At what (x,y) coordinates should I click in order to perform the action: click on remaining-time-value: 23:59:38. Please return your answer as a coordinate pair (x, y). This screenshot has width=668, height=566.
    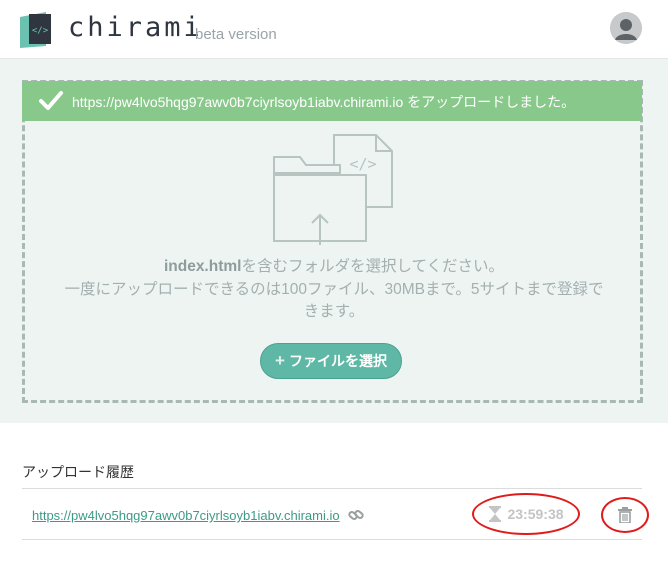
    Looking at the image, I should click on (535, 514).